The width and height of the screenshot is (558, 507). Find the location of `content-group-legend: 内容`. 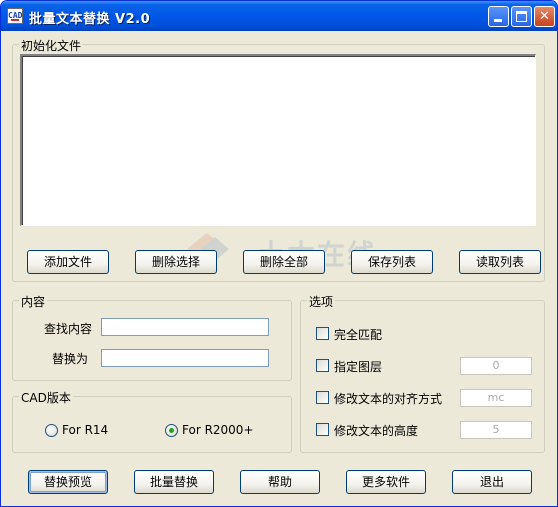

content-group-legend: 内容 is located at coordinates (33, 301).